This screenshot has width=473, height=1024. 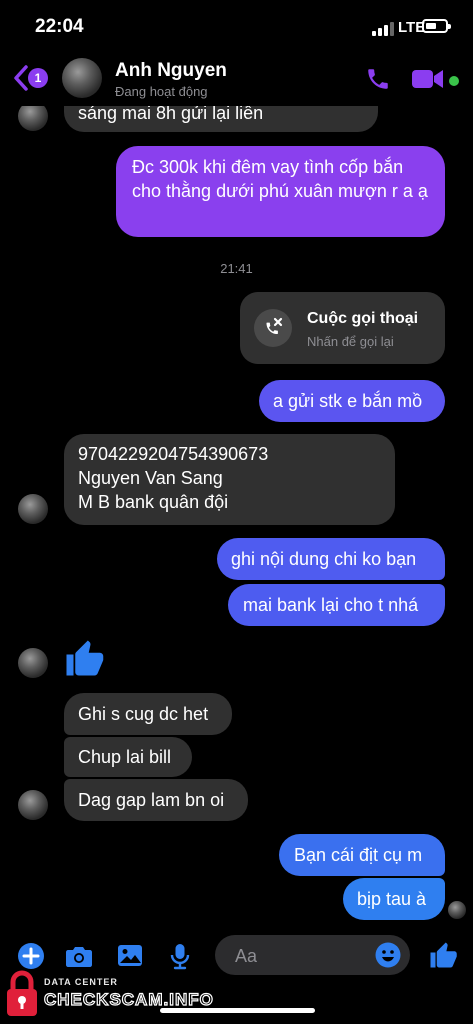 What do you see at coordinates (273, 328) in the screenshot?
I see `missed-call-icon` at bounding box center [273, 328].